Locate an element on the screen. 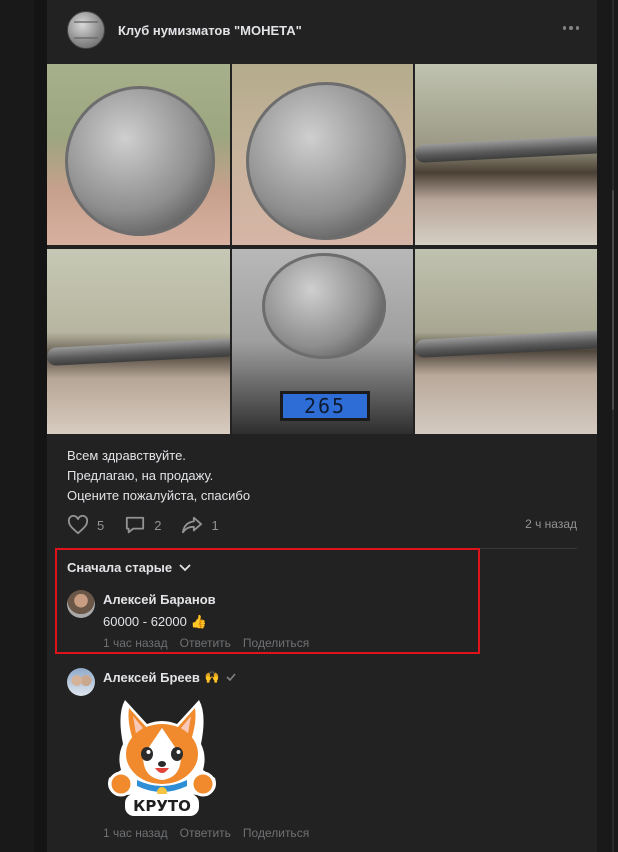  post-actions: 5 2 1 2 ч назад is located at coordinates (322, 525).